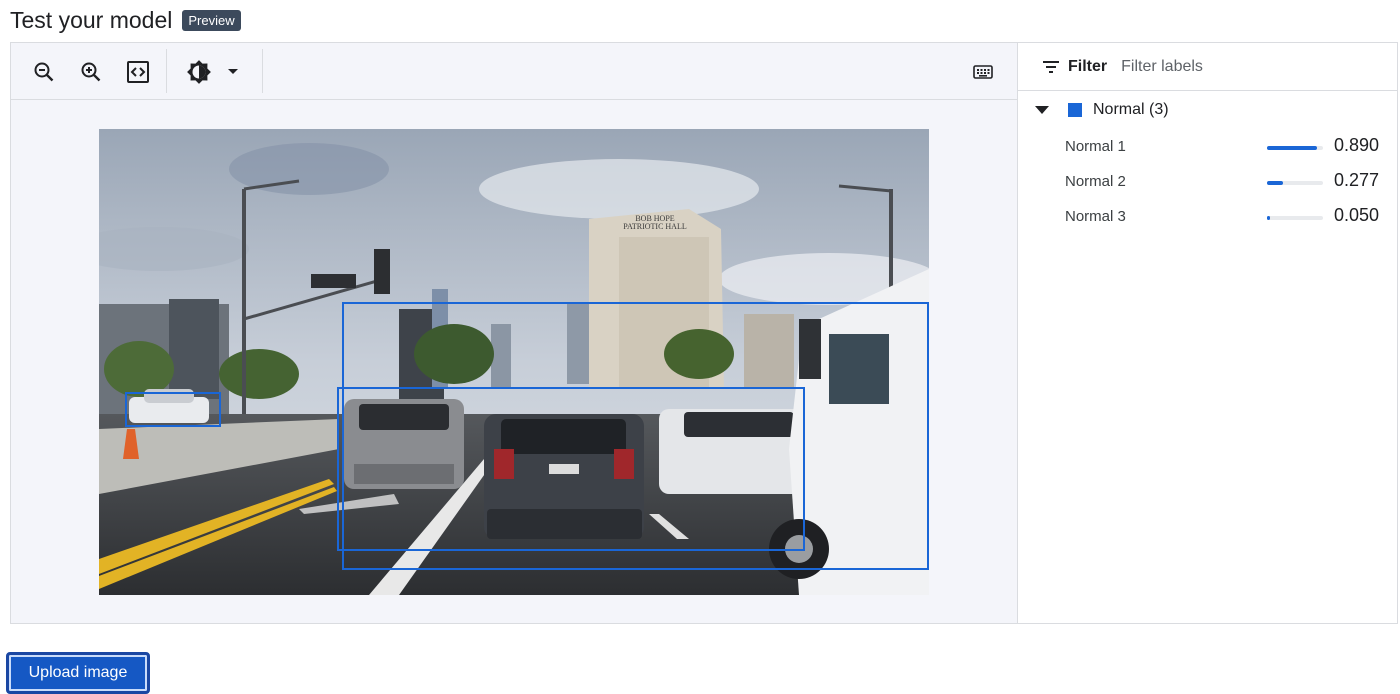 Image resolution: width=1400 pixels, height=694 pixels. I want to click on zoom-in-icon, so click(91, 72).